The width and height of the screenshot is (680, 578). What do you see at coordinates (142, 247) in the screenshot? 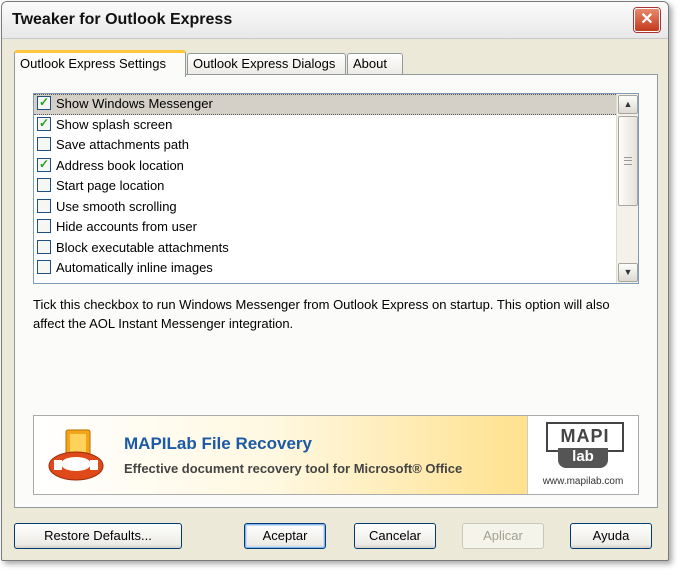
I see `option-label: Block executable attachments` at bounding box center [142, 247].